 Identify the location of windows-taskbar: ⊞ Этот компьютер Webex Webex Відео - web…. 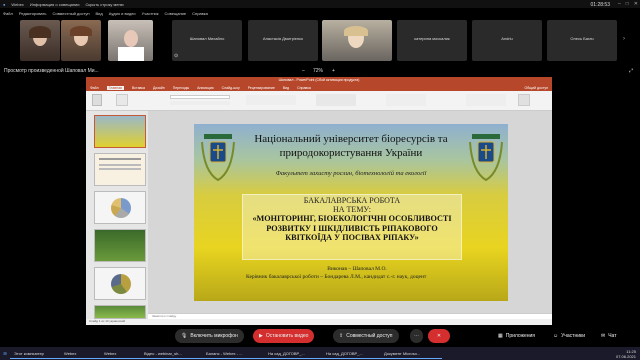
(320, 353).